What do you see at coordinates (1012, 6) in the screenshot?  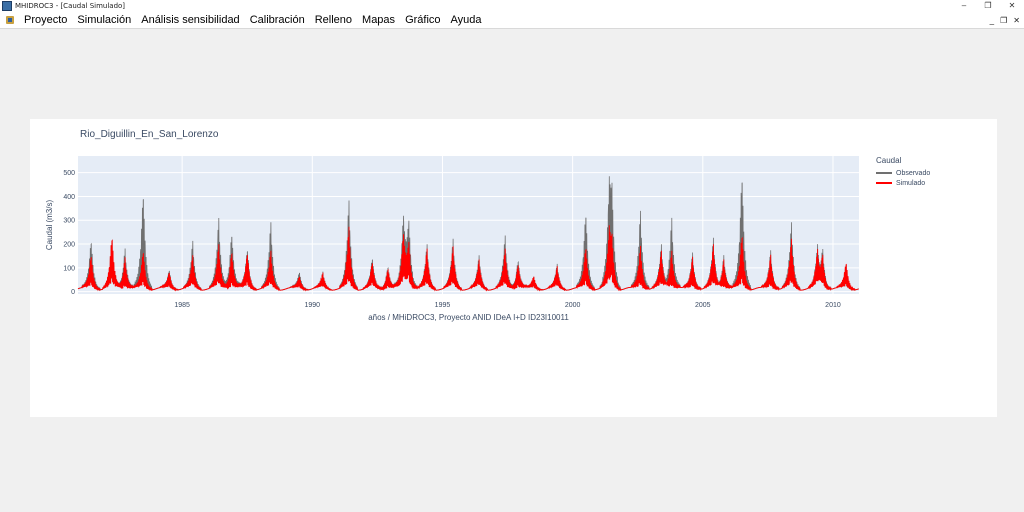 I see `close-window-button: ✕` at bounding box center [1012, 6].